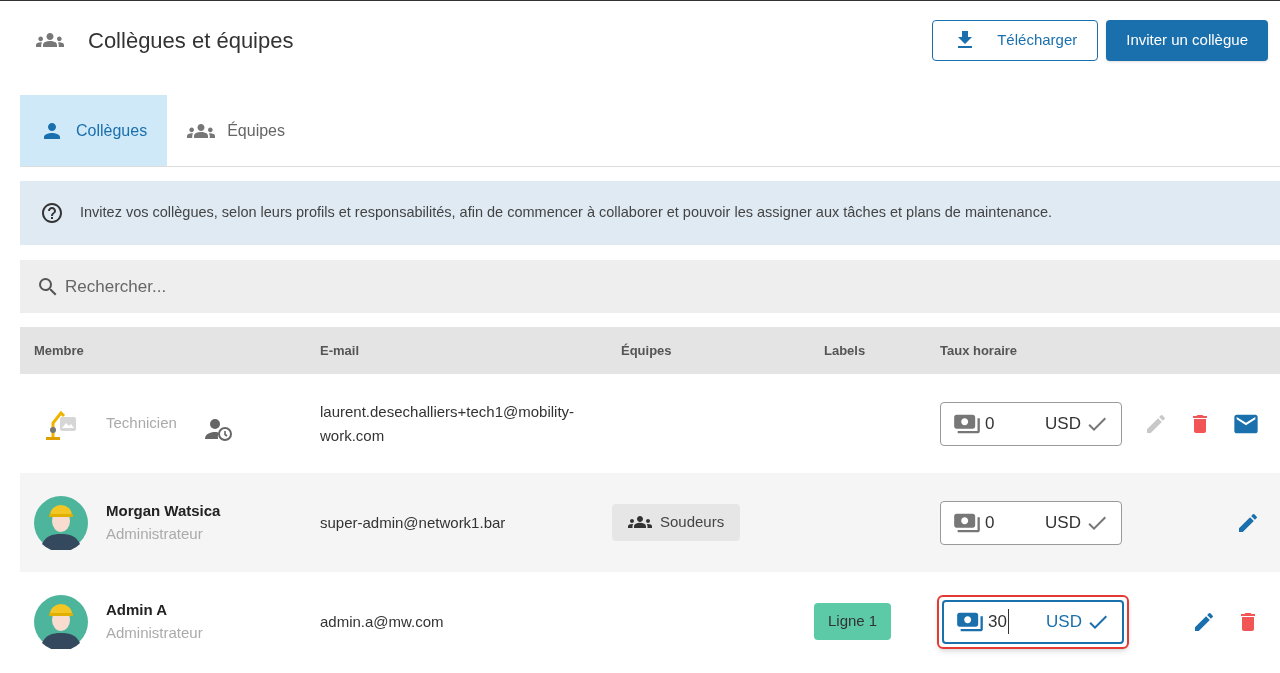 The width and height of the screenshot is (1280, 673). Describe the element at coordinates (52, 213) in the screenshot. I see `help-icon` at that location.